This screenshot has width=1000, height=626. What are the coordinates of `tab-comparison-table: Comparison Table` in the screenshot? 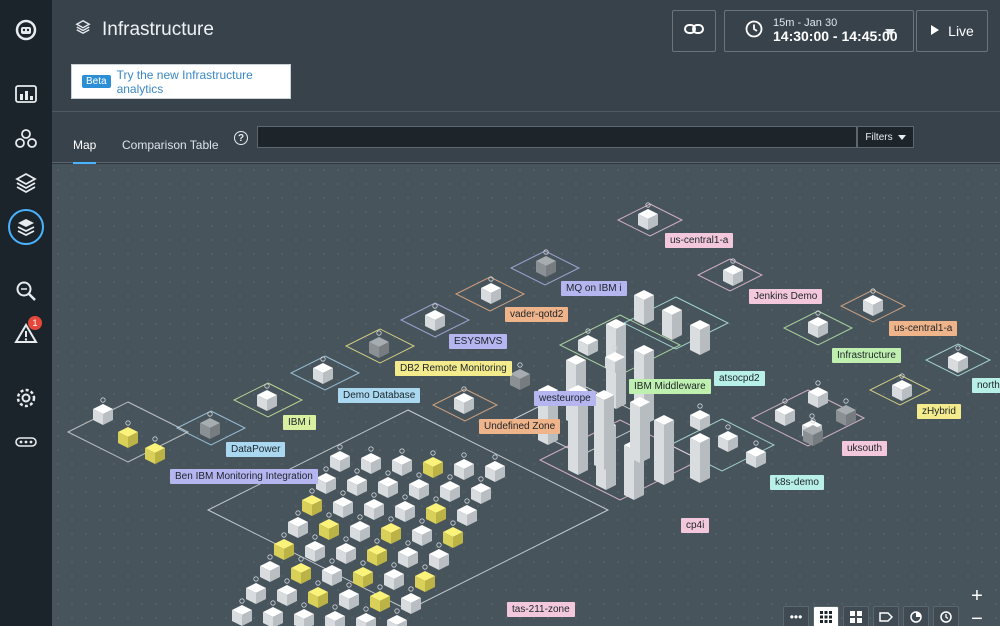 It's located at (170, 150).